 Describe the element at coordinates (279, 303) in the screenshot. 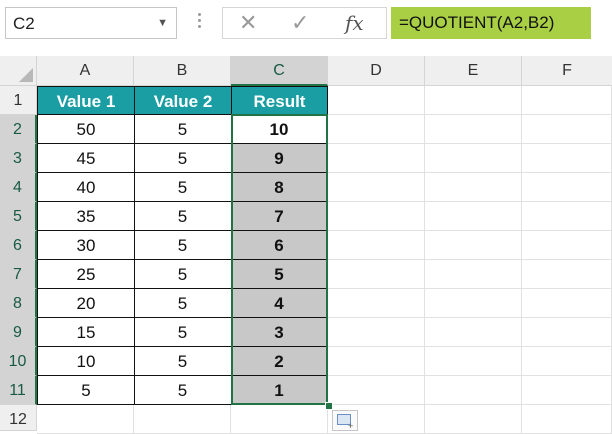

I see `table-cell: 4` at that location.